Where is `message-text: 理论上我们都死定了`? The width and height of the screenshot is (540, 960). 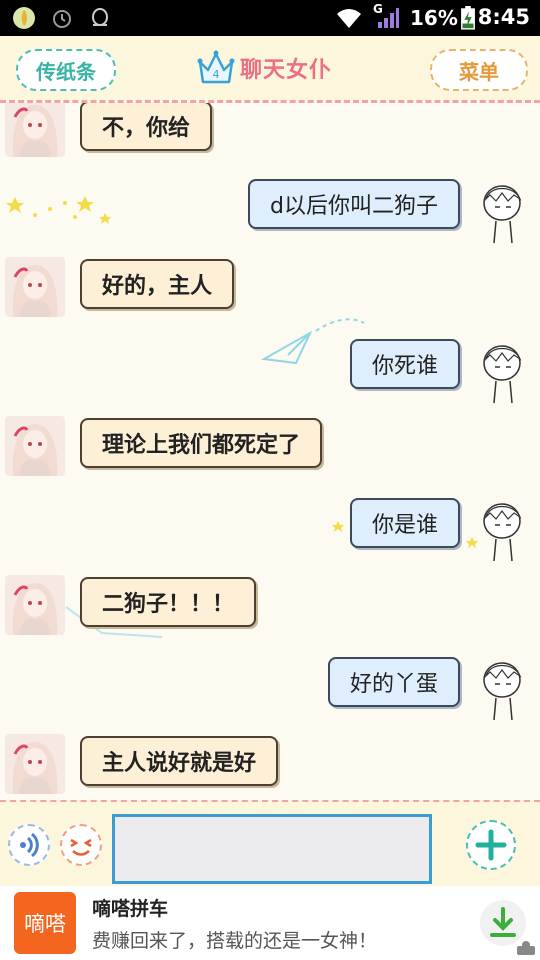
message-text: 理论上我们都死定了 is located at coordinates (201, 445).